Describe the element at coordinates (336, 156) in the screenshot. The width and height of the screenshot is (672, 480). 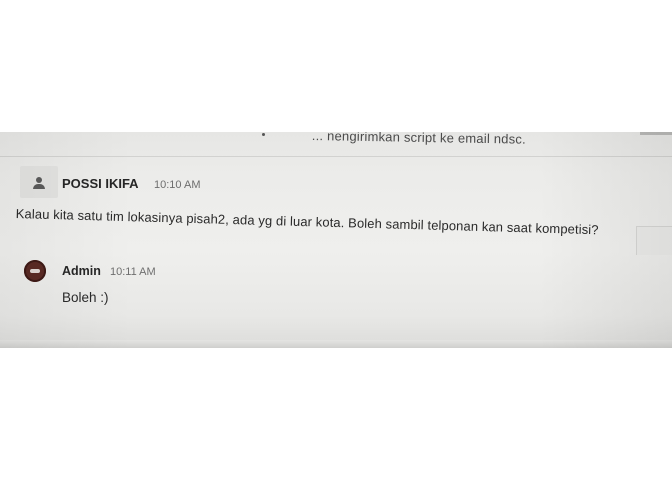
I see `message-divider` at that location.